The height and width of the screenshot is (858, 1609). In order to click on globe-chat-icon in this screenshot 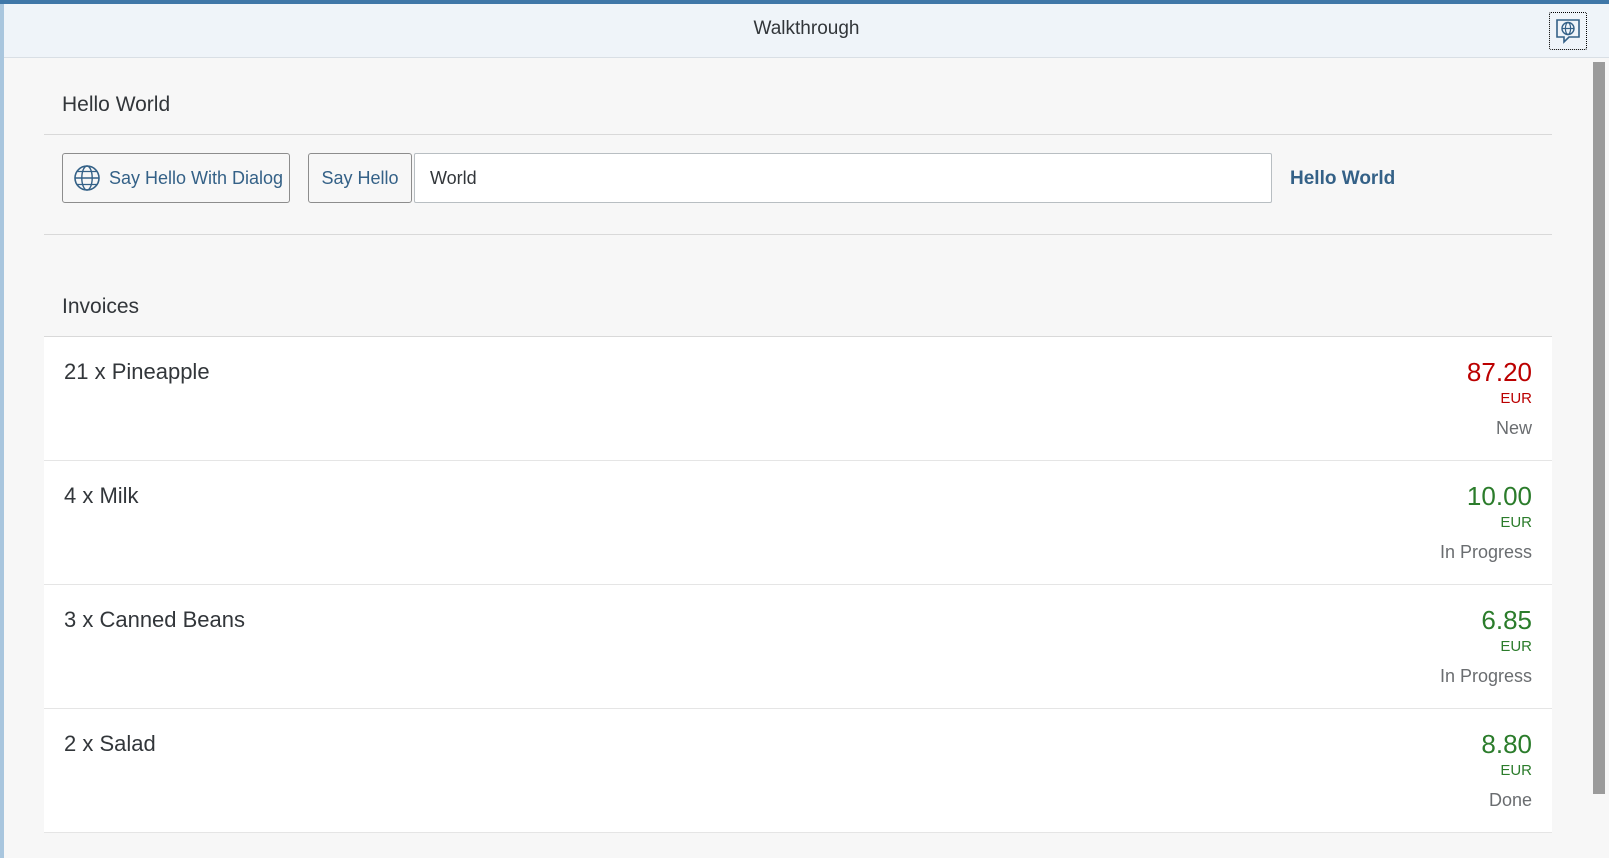, I will do `click(1568, 31)`.